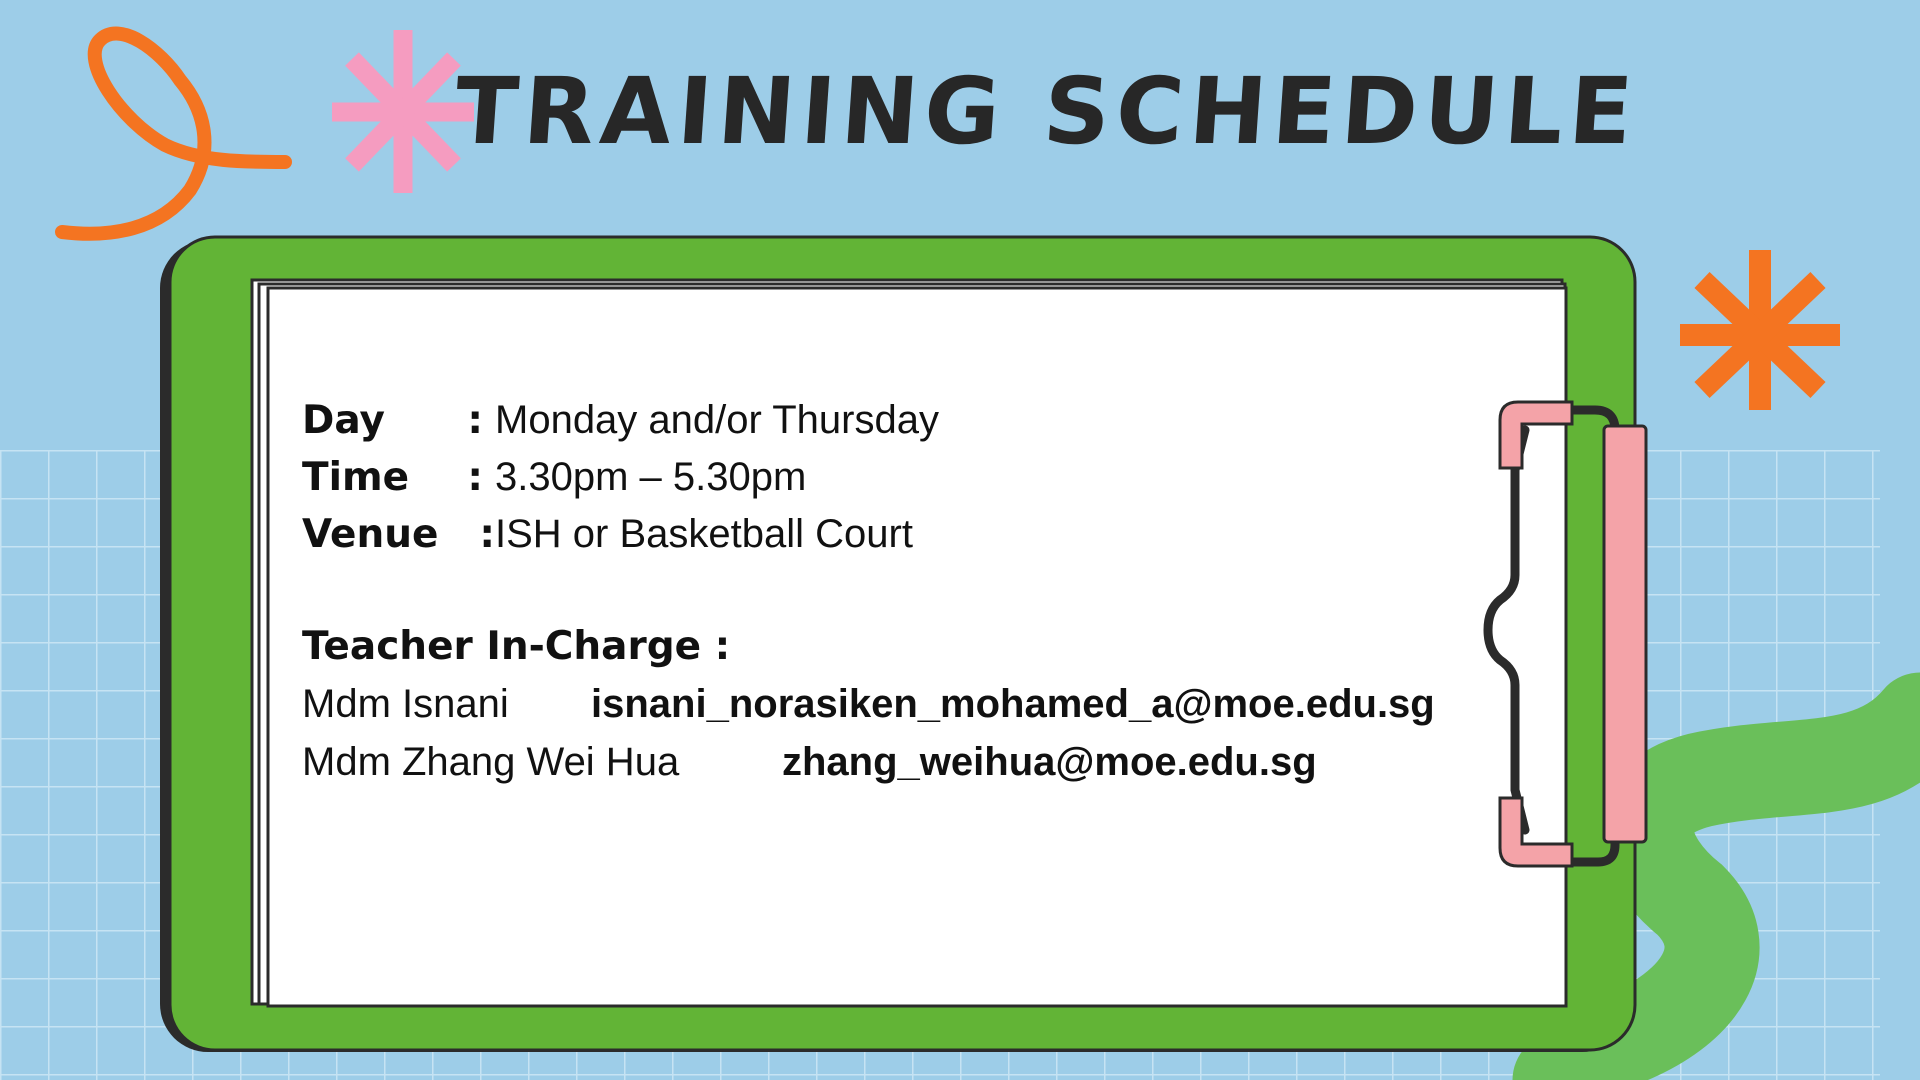 This screenshot has width=1920, height=1080. I want to click on teacher-email: isnani_norasiken_mohamed_a@moe.edu.sg, so click(1013, 704).